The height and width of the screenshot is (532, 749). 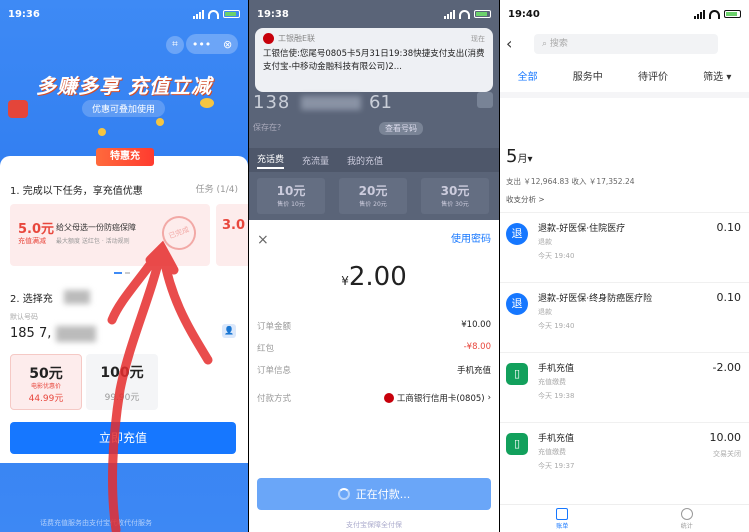 I want to click on red-packet-row: 红包 -¥8.00, so click(x=374, y=348).